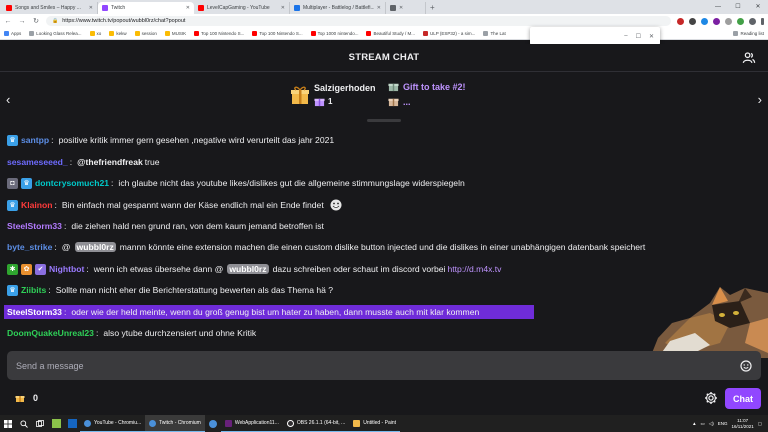 Image resolution: width=768 pixels, height=432 pixels. I want to click on chat-input, so click(378, 365).